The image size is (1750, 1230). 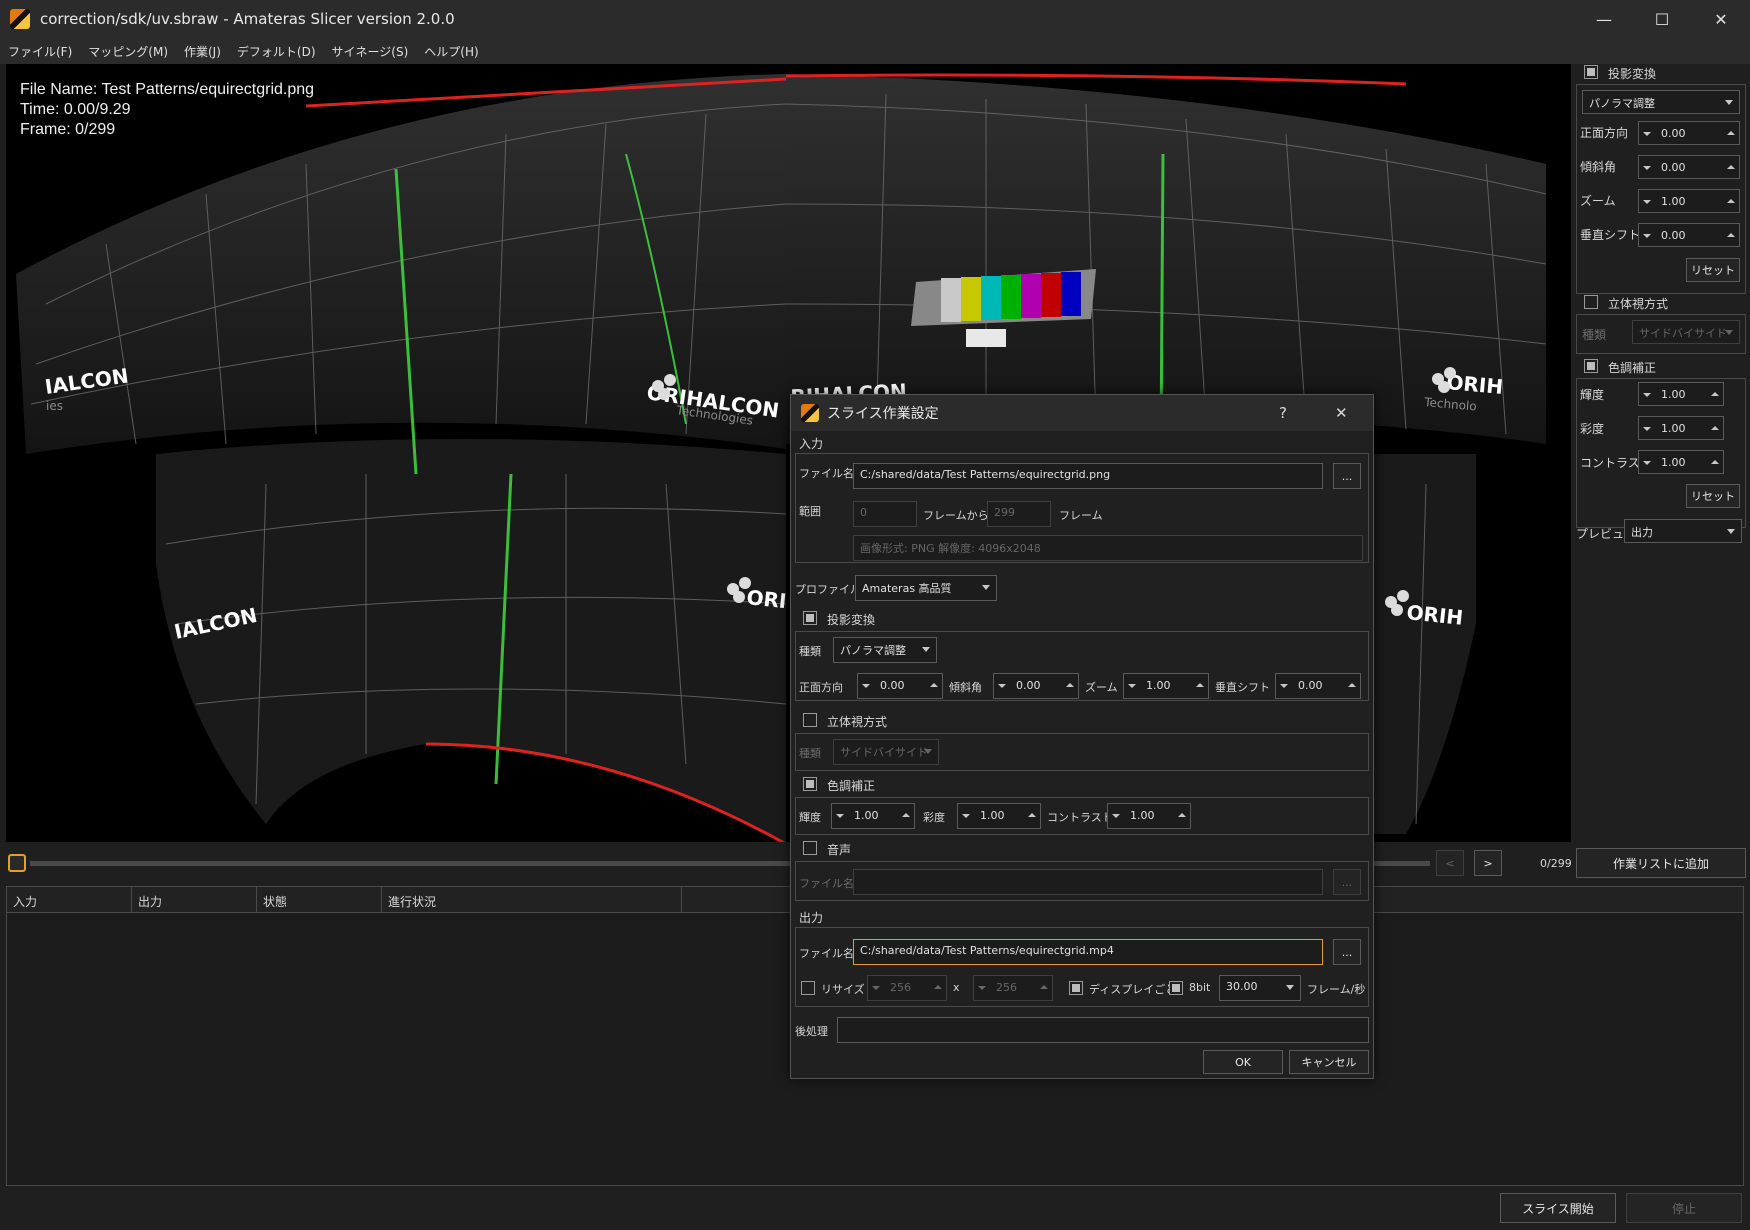 I want to click on dlg-audio-label: 音声, so click(x=839, y=850).